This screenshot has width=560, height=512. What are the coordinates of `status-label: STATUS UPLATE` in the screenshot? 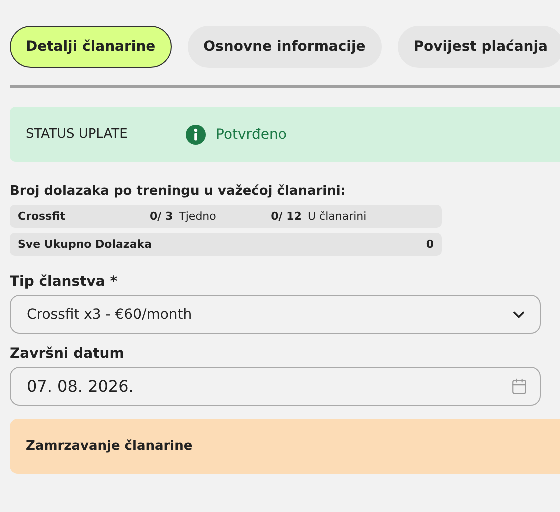 It's located at (77, 134).